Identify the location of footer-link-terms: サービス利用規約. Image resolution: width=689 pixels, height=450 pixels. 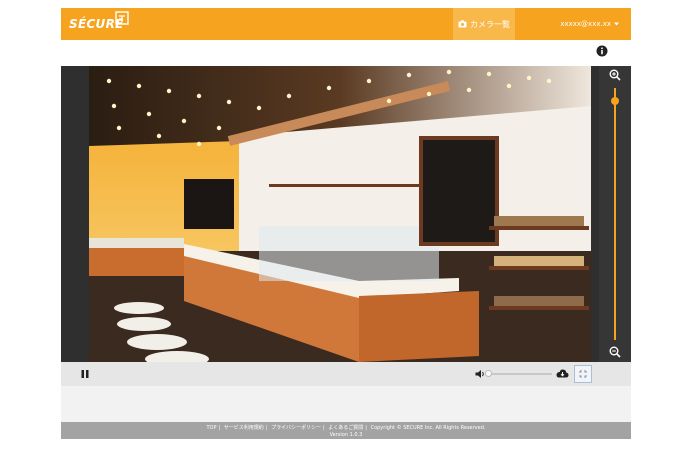
(244, 428).